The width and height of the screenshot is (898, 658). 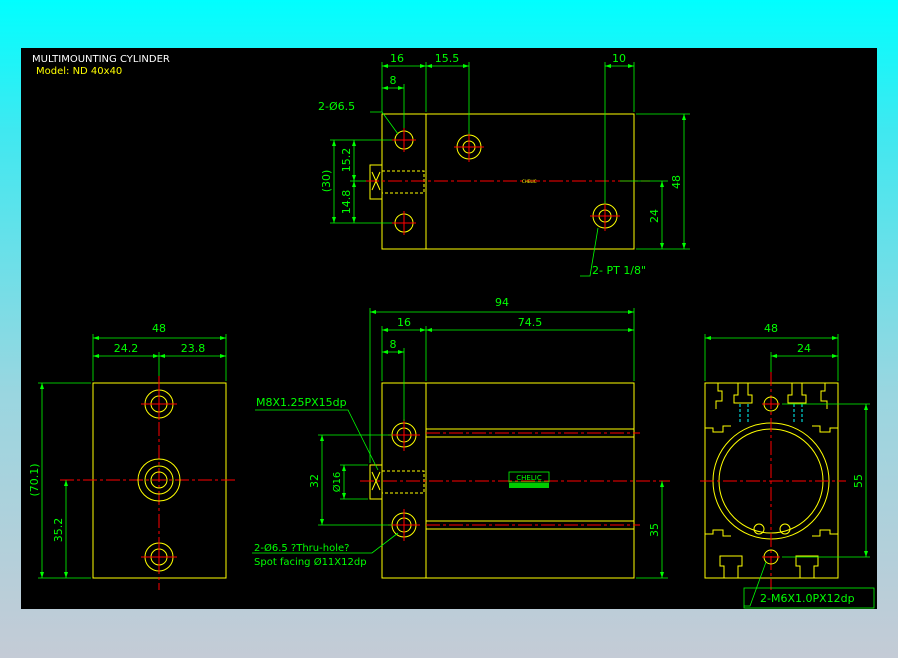 I want to click on label-thread: M8X1.25PX15dp, so click(x=301, y=402).